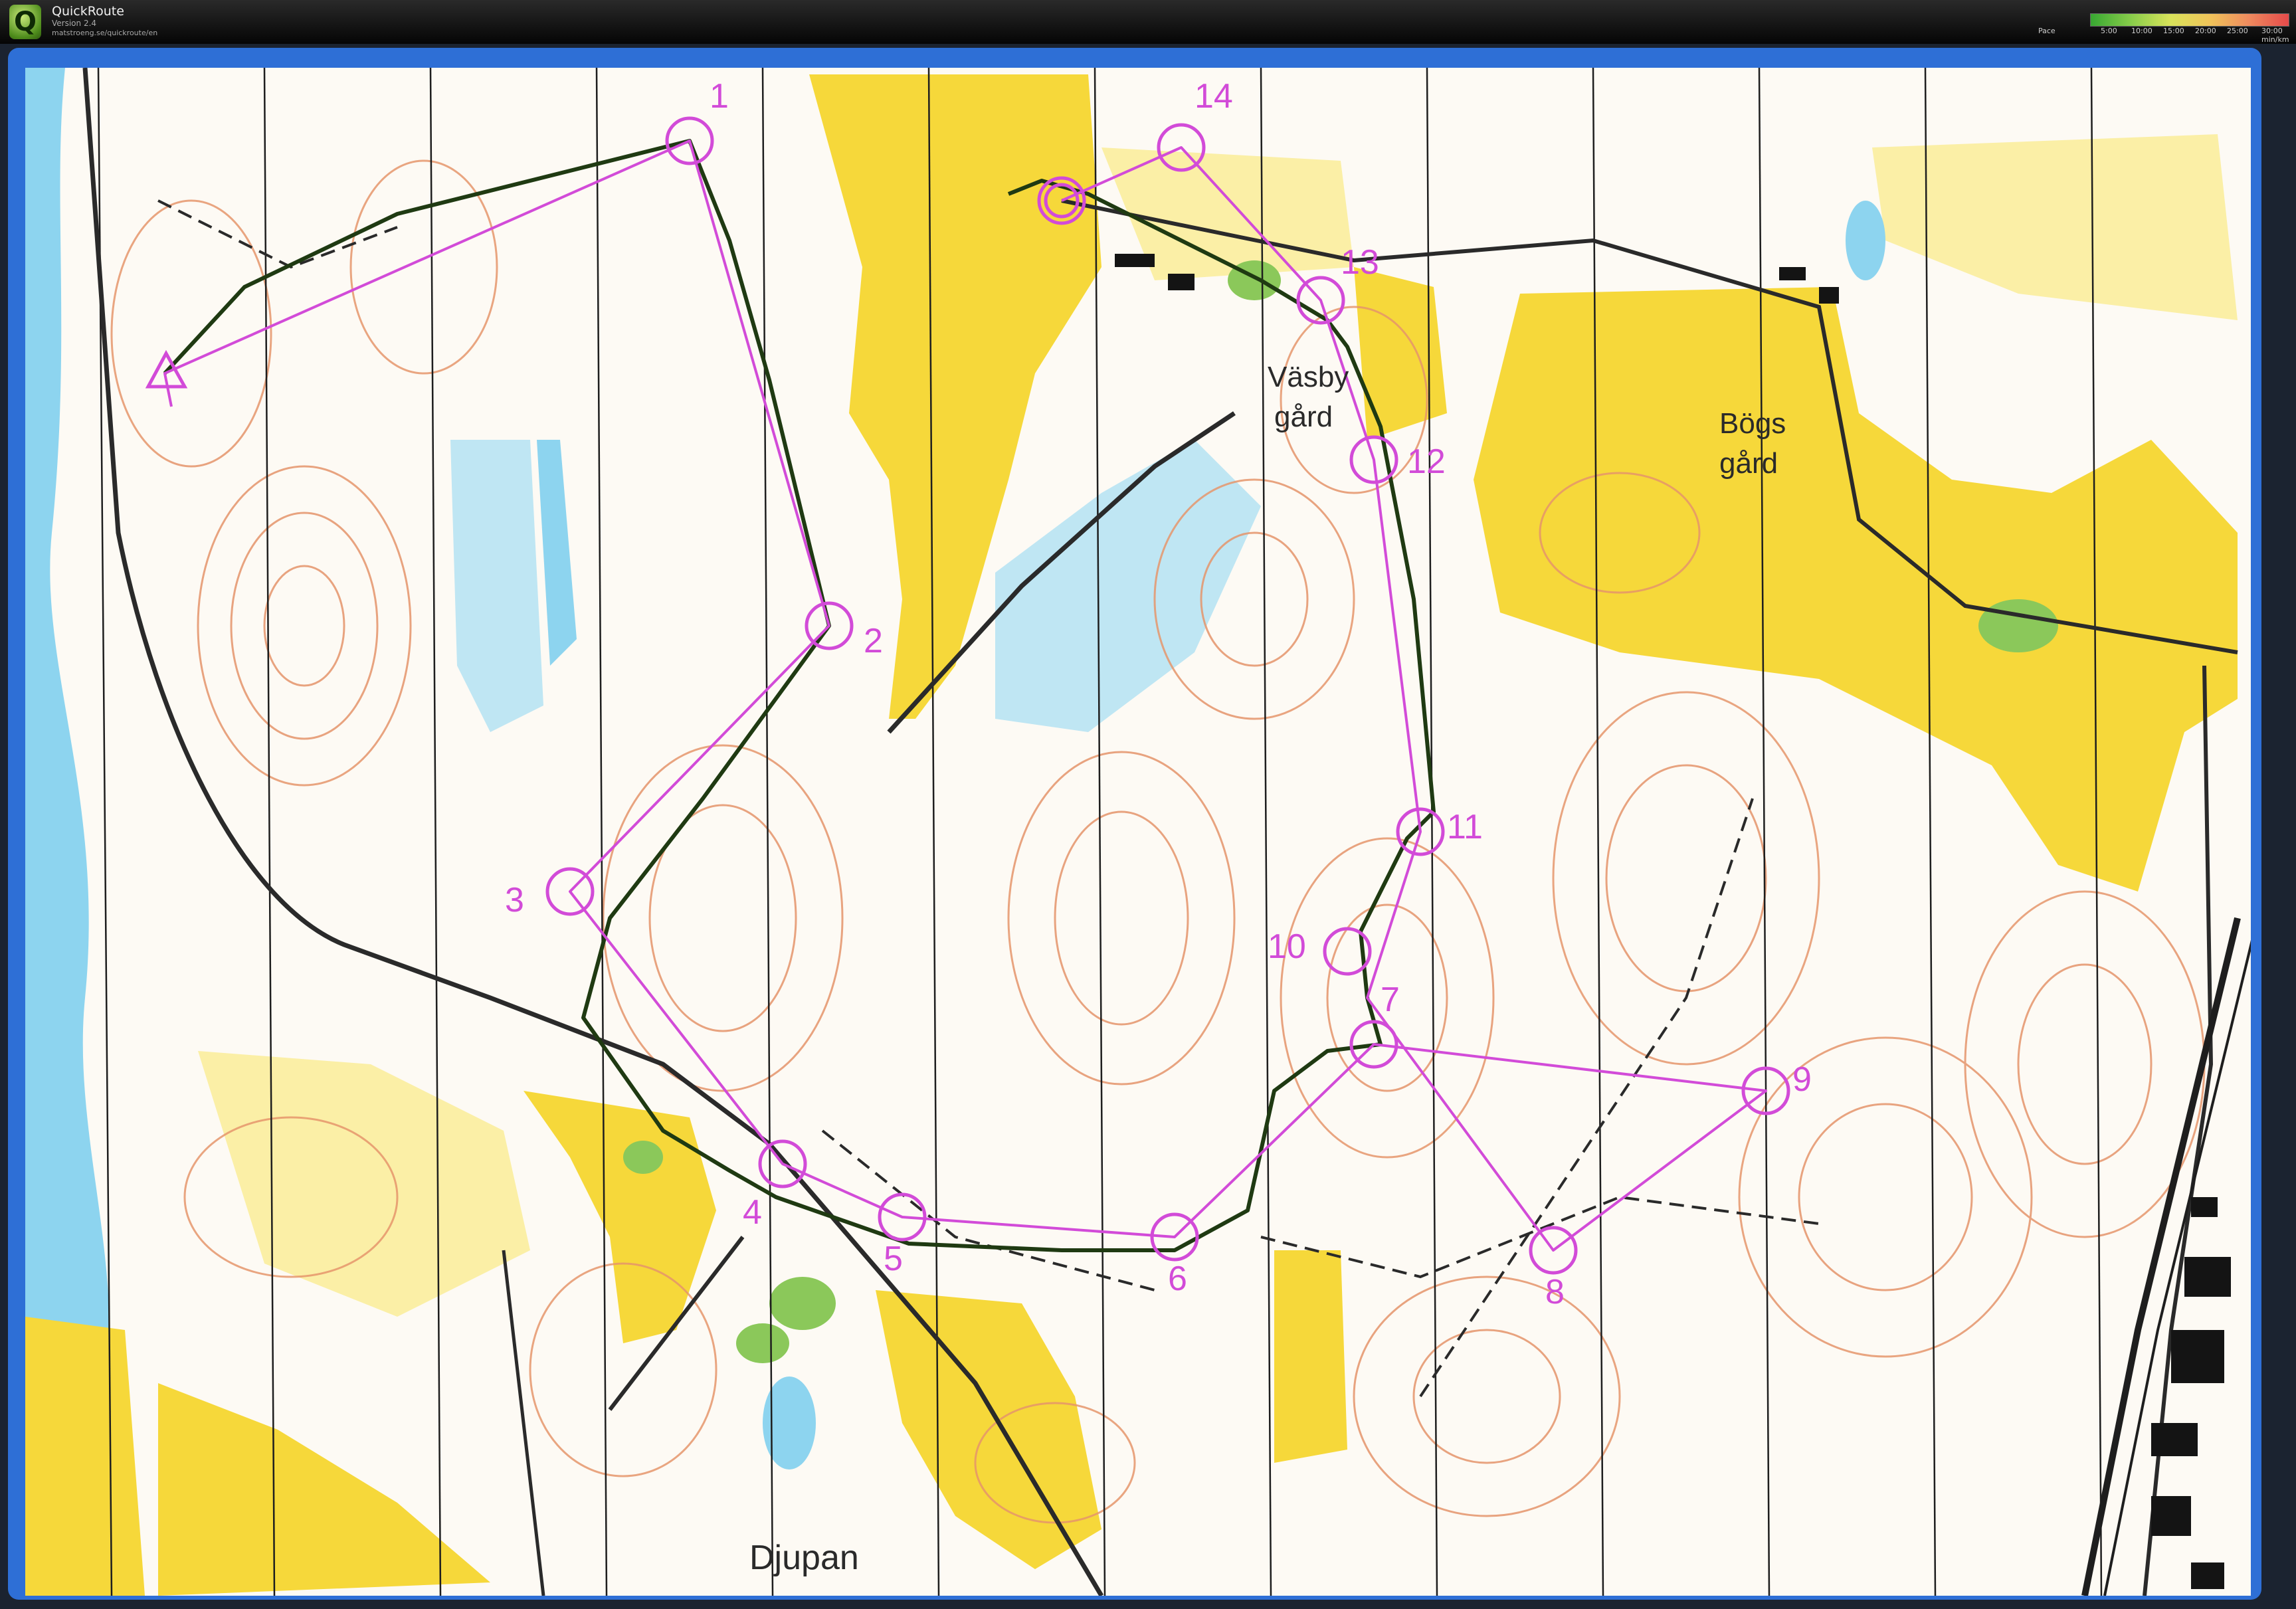 This screenshot has width=2296, height=1609. Describe the element at coordinates (1748, 463) in the screenshot. I see `place-name-bogs-gard: gård` at that location.